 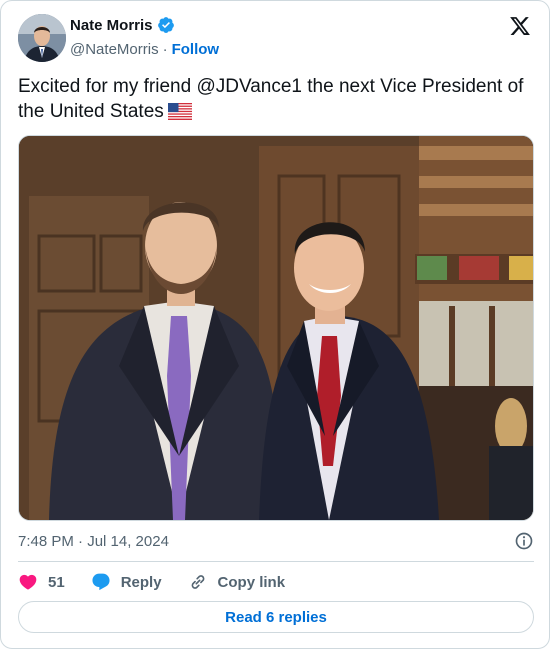 I want to click on heart-icon, so click(x=28, y=582).